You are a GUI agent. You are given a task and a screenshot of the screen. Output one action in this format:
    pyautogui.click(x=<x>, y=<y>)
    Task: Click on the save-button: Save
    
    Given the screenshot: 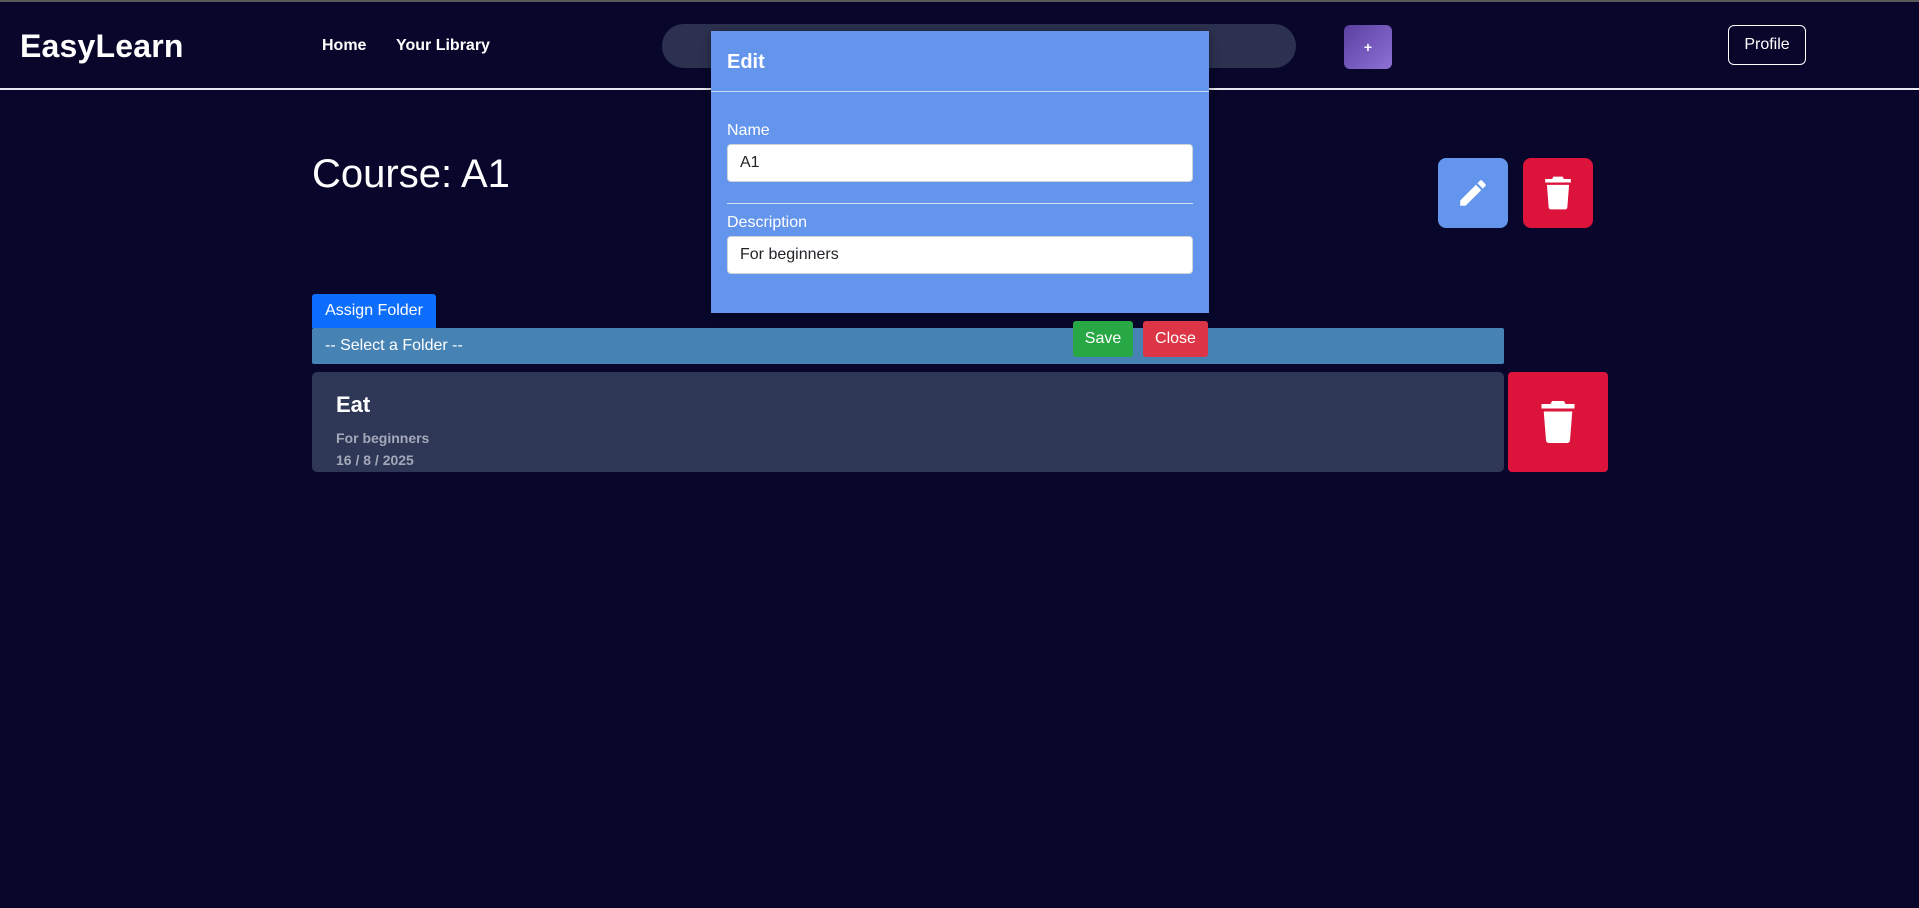 What is the action you would take?
    pyautogui.click(x=1103, y=339)
    